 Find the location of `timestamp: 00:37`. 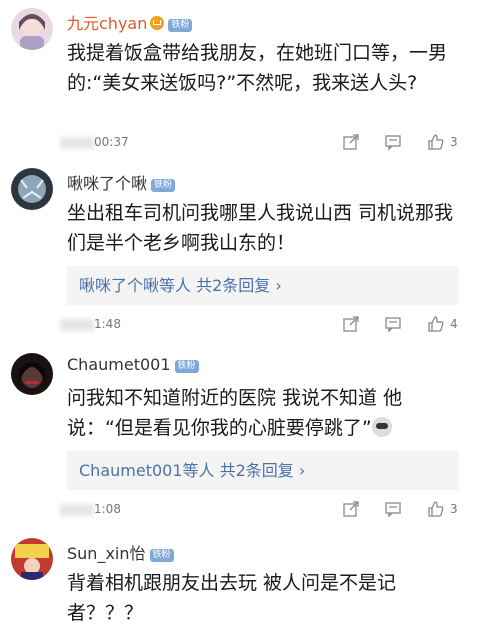

timestamp: 00:37 is located at coordinates (111, 142).